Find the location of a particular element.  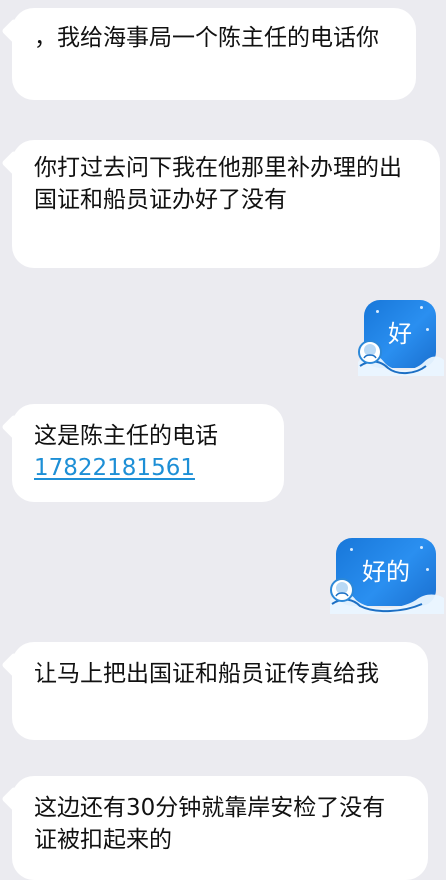

incoming-message-bubble: ，我给海事局一个陈主任的电话你 is located at coordinates (214, 54).